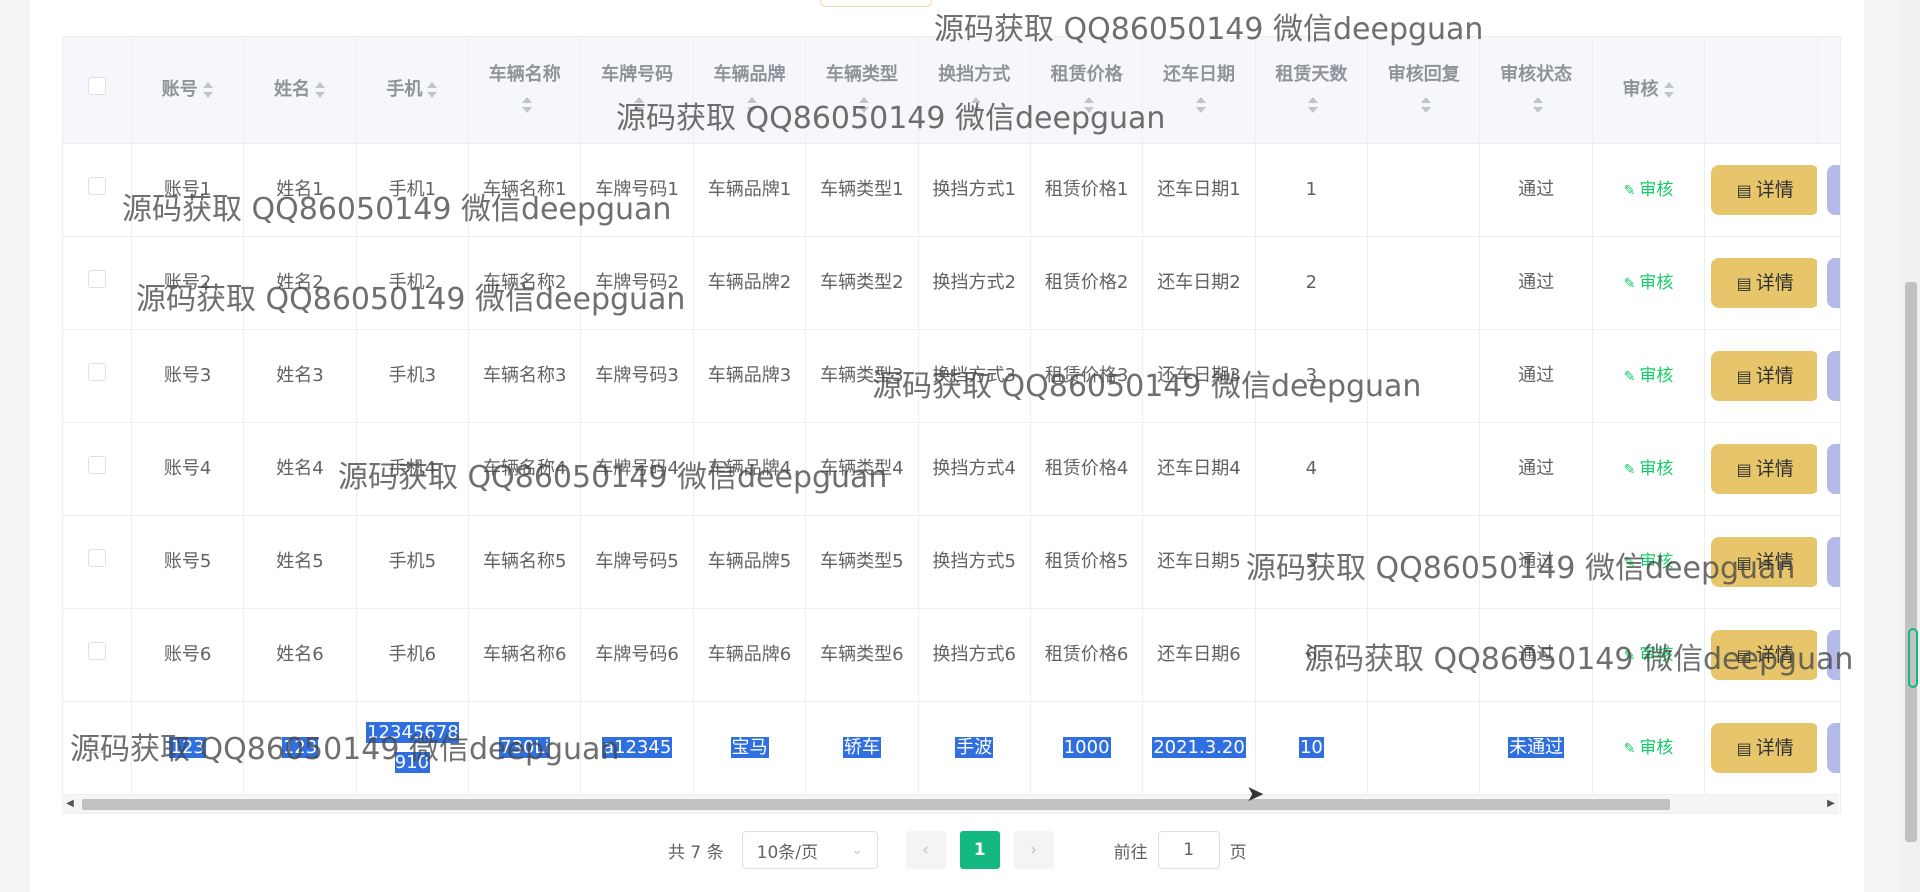 The height and width of the screenshot is (892, 1920). I want to click on column-header-type: 车辆类型, so click(862, 90).